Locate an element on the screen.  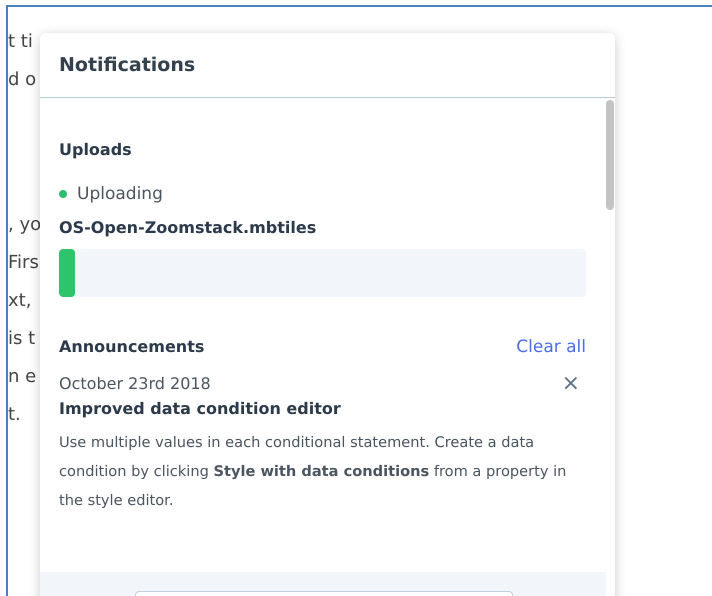
background-text: , yo is located at coordinates (25, 224).